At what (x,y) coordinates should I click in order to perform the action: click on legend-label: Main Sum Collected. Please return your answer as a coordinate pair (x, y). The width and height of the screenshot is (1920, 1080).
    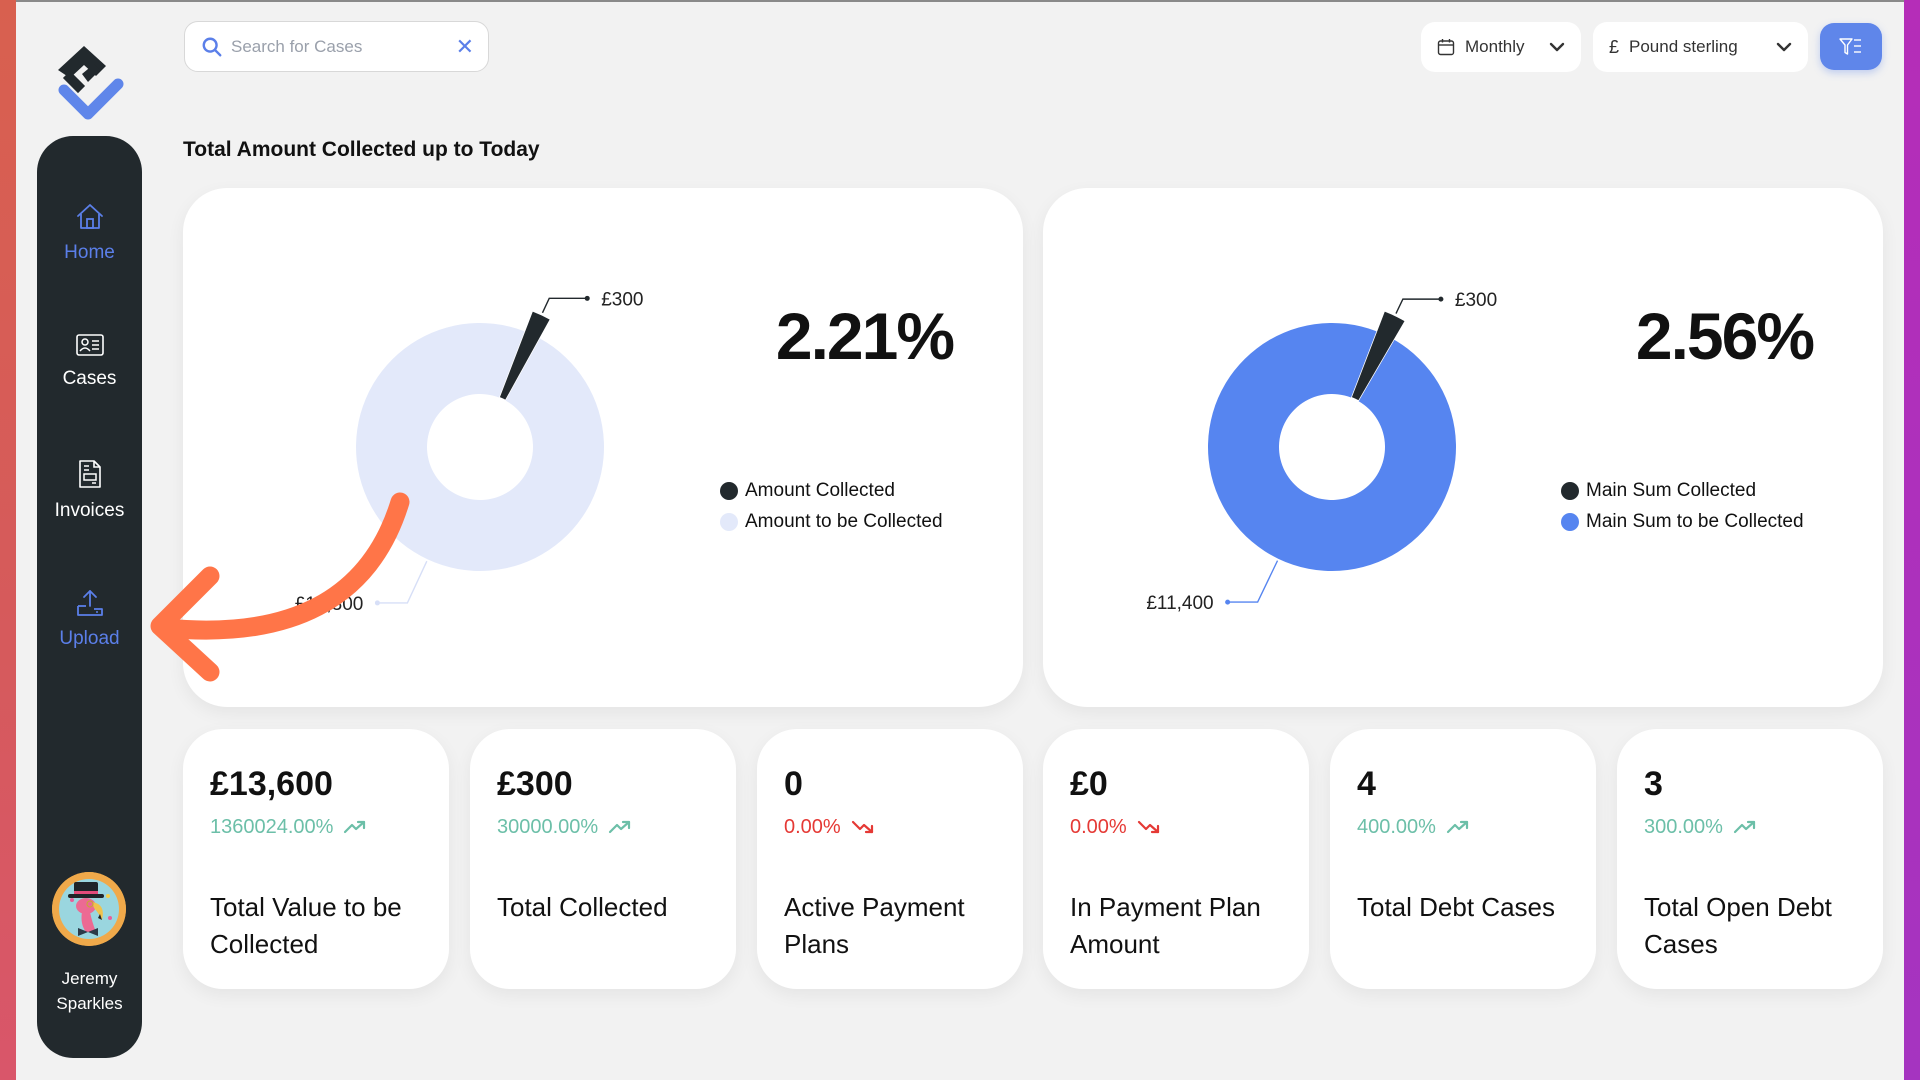
    Looking at the image, I should click on (1671, 490).